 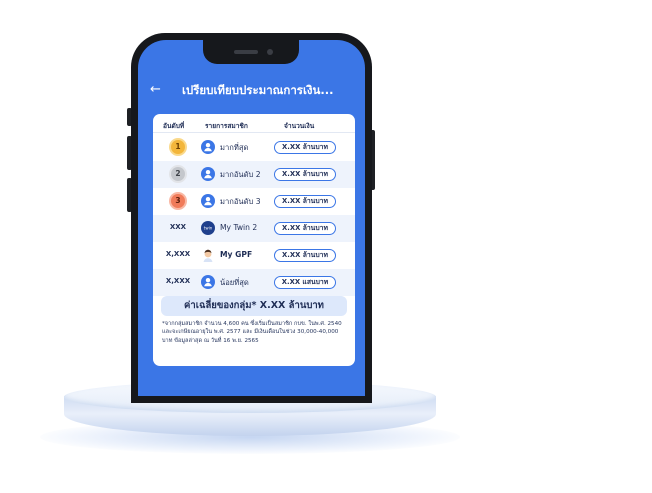 What do you see at coordinates (178, 174) in the screenshot?
I see `rank-medal-silver: 2` at bounding box center [178, 174].